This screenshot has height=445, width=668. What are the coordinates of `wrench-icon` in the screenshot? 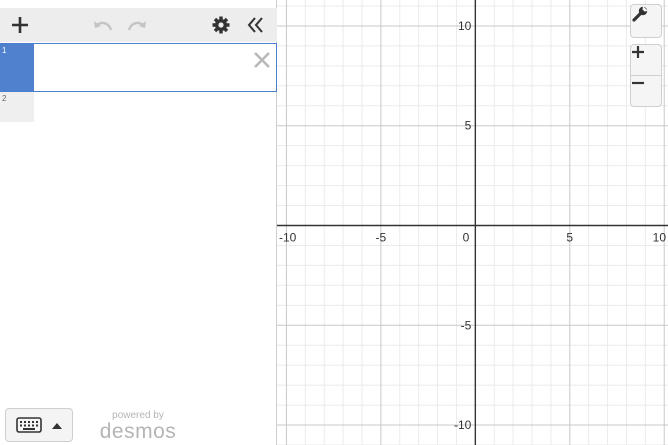 It's located at (640, 14).